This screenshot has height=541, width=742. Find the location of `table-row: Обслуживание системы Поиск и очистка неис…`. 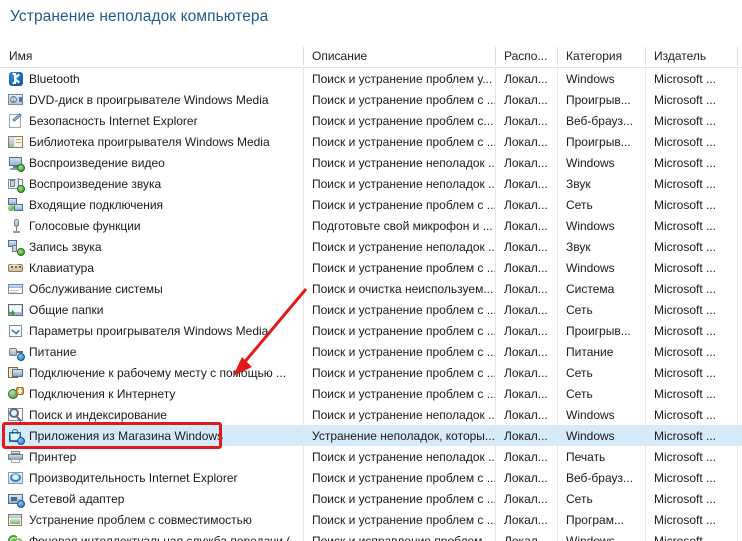

table-row: Обслуживание системы Поиск и очистка неис… is located at coordinates (371, 288).